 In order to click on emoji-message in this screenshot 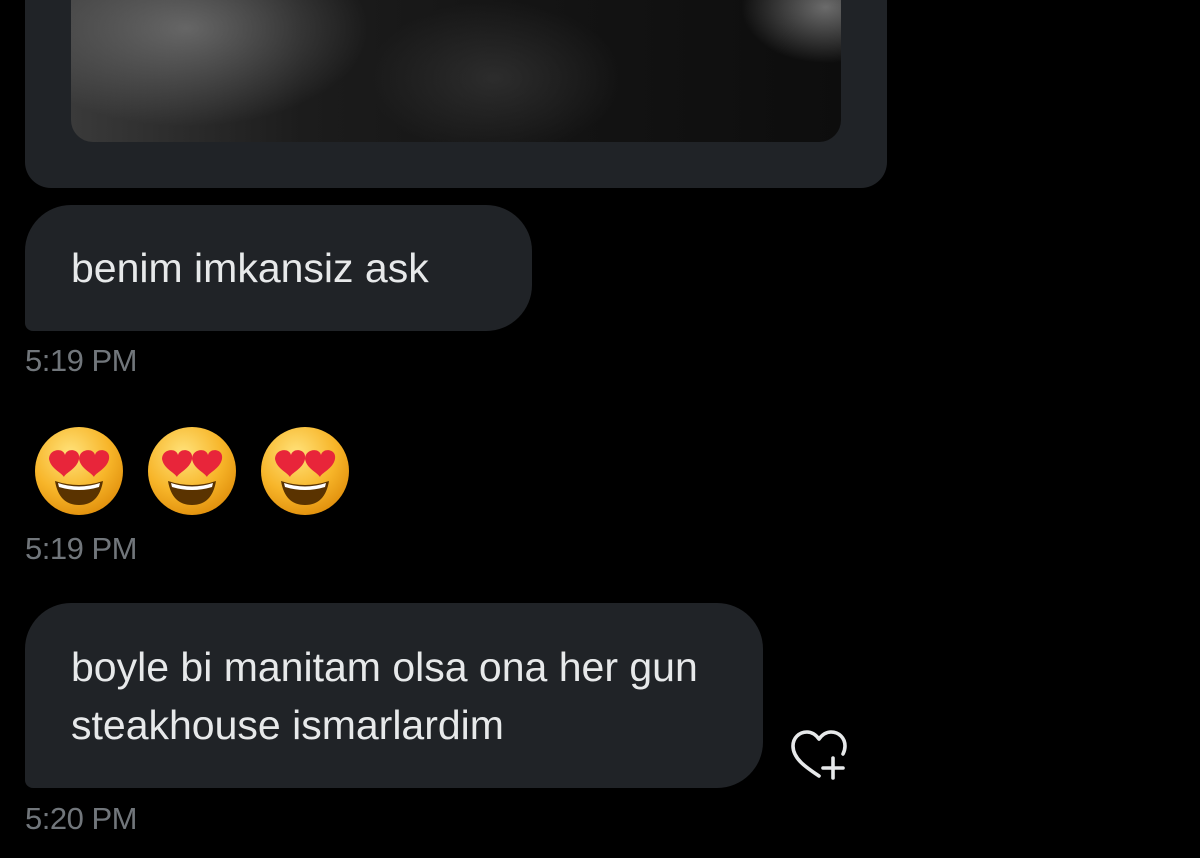, I will do `click(192, 471)`.